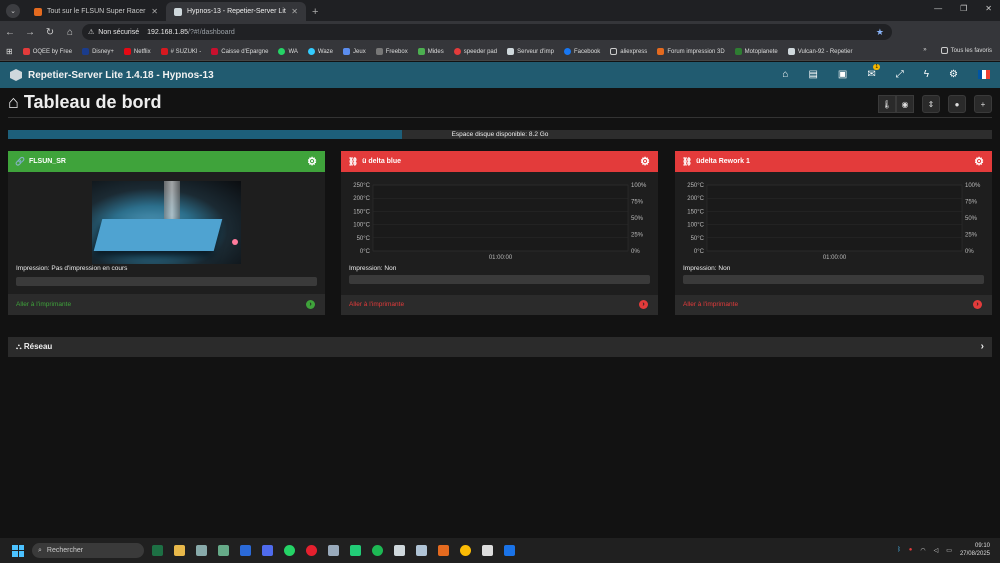 The height and width of the screenshot is (563, 1000). Describe the element at coordinates (911, 550) in the screenshot. I see `tray-app-icon: ●` at that location.